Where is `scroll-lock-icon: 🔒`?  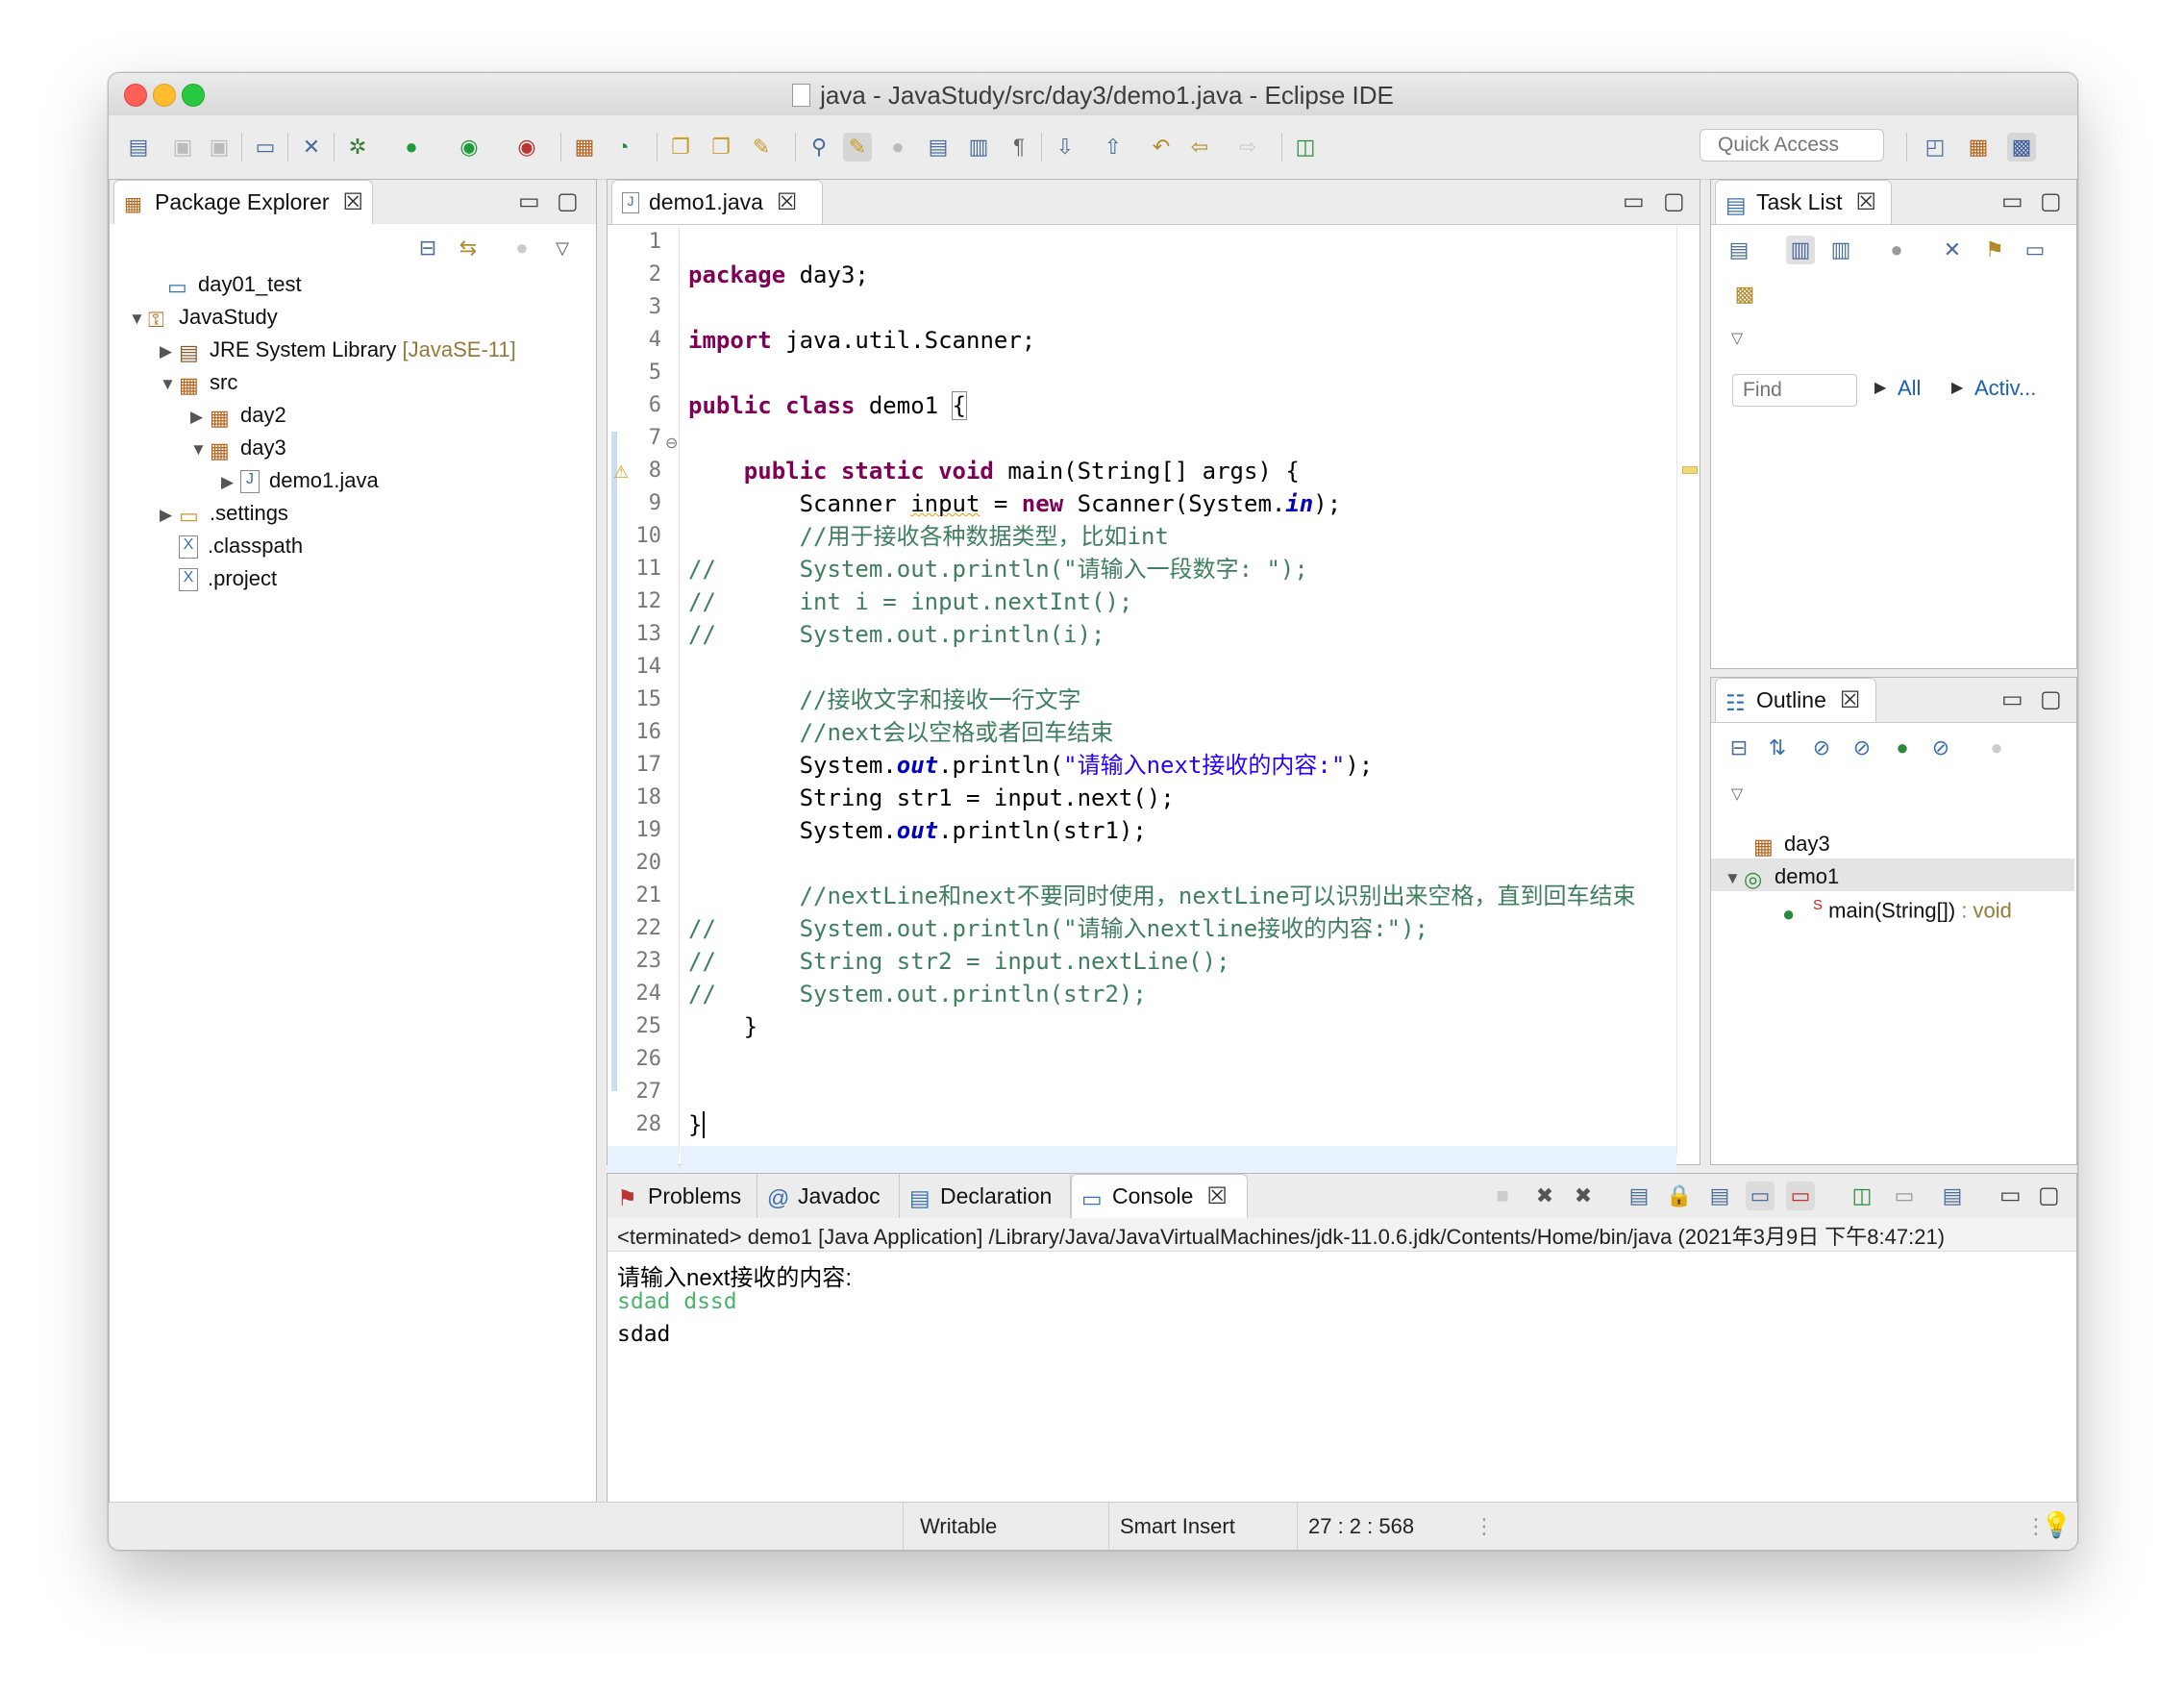
scroll-lock-icon: 🔒 is located at coordinates (1680, 1196).